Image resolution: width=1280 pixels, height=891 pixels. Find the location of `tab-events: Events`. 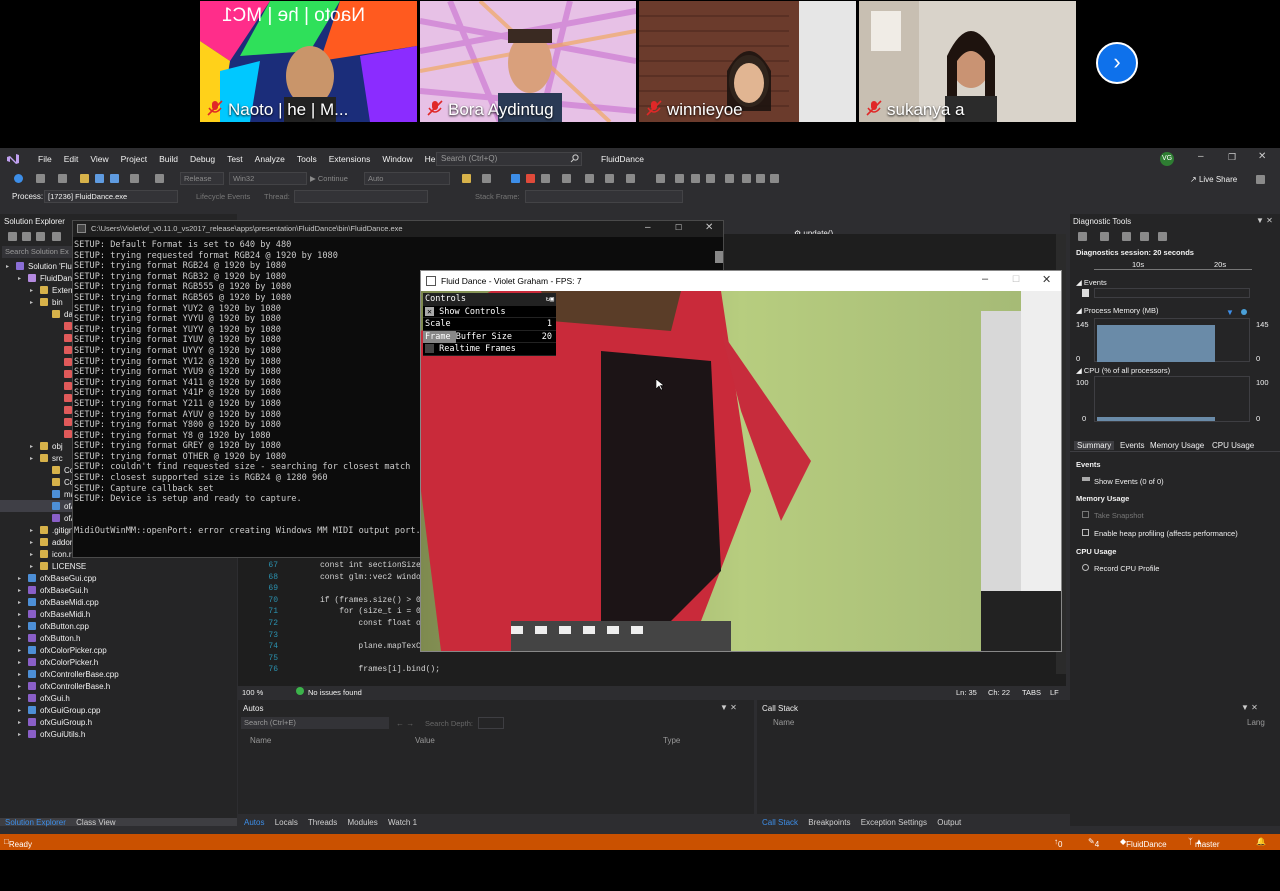

tab-events: Events is located at coordinates (1132, 445).